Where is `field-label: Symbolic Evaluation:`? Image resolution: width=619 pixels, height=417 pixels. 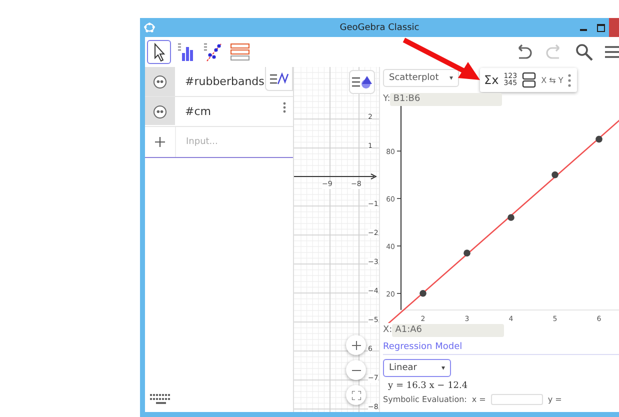 field-label: Symbolic Evaluation: is located at coordinates (425, 399).